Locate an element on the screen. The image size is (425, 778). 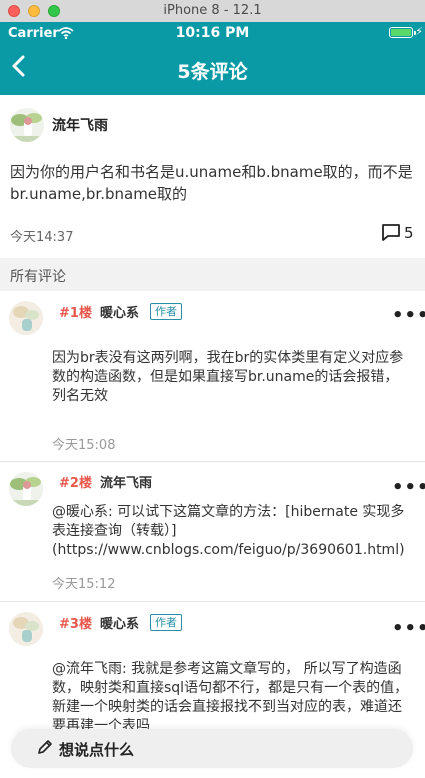
comment-time: 今天15:08 is located at coordinates (84, 445).